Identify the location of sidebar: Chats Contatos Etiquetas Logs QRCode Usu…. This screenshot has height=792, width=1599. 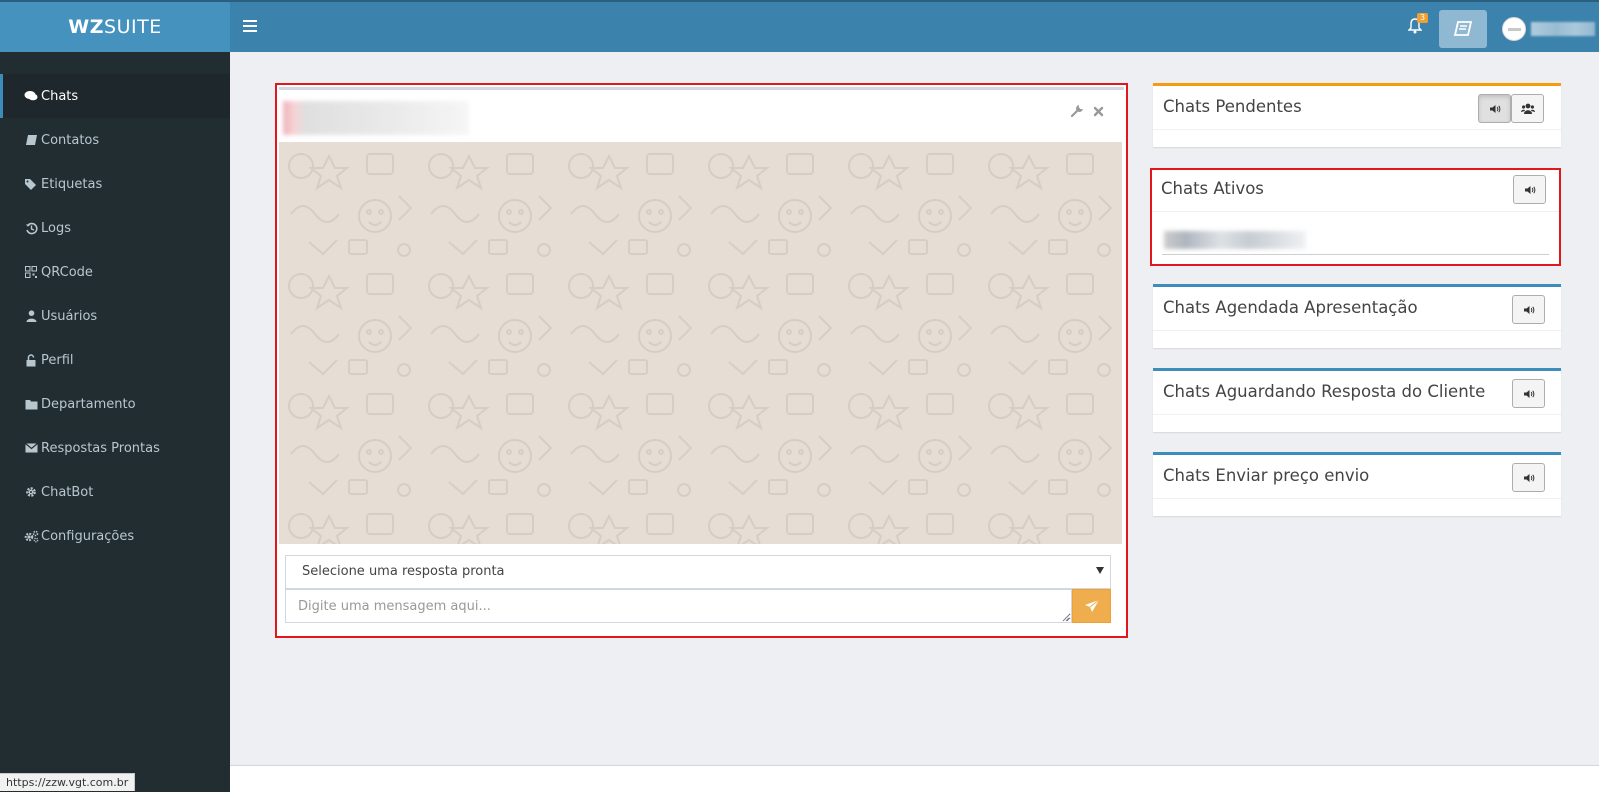
(115, 422).